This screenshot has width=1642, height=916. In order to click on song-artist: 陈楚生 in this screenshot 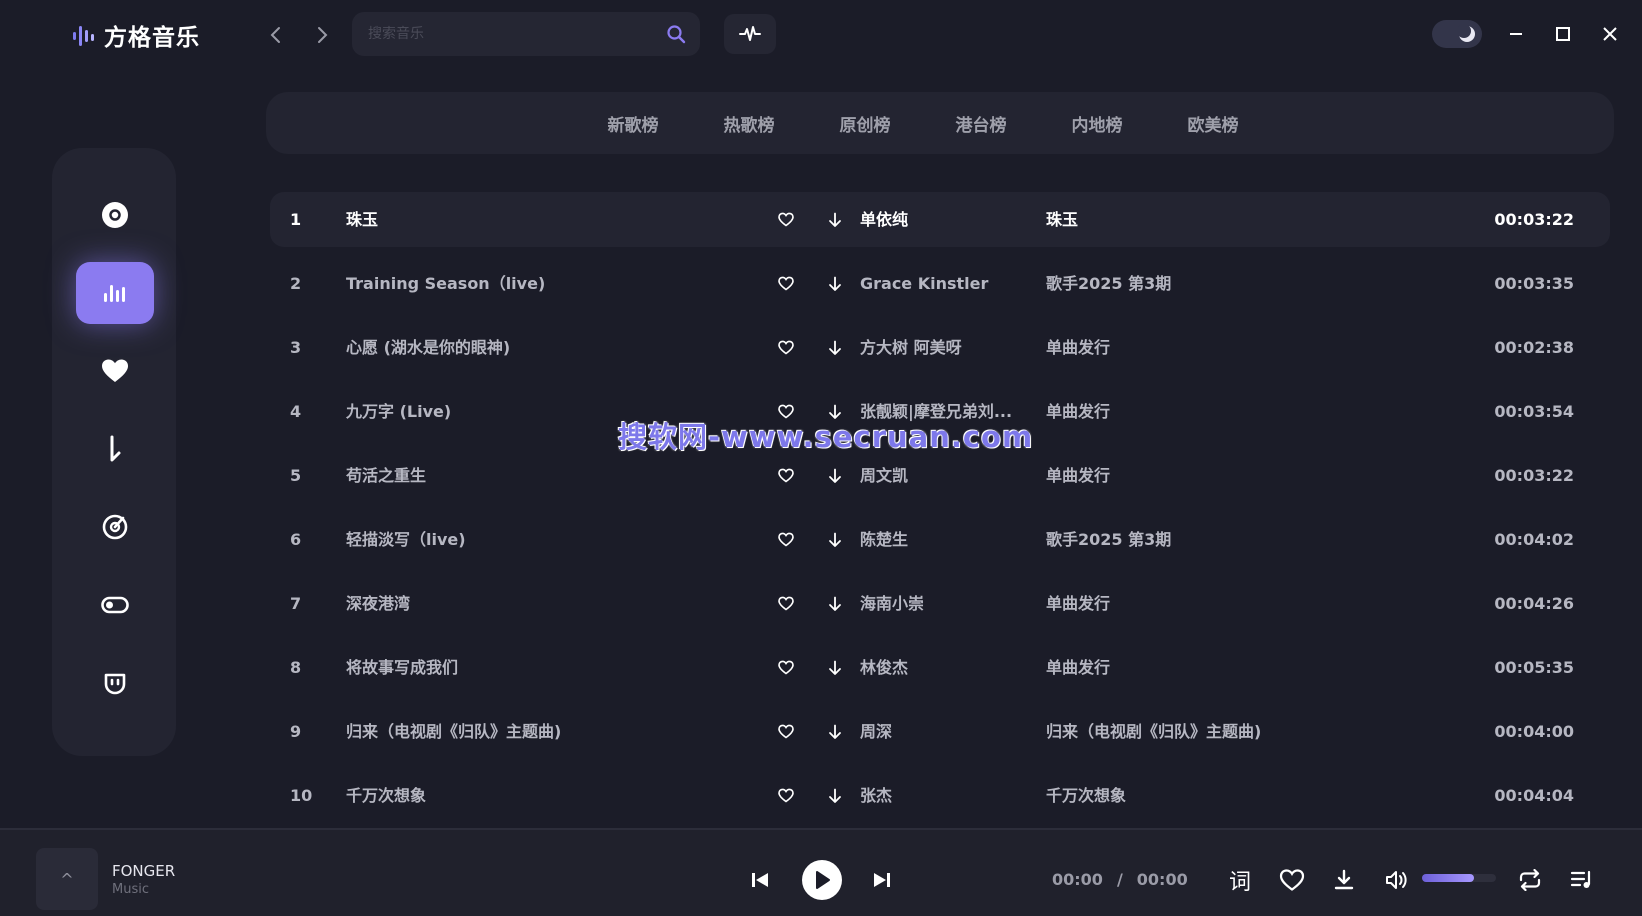, I will do `click(945, 539)`.